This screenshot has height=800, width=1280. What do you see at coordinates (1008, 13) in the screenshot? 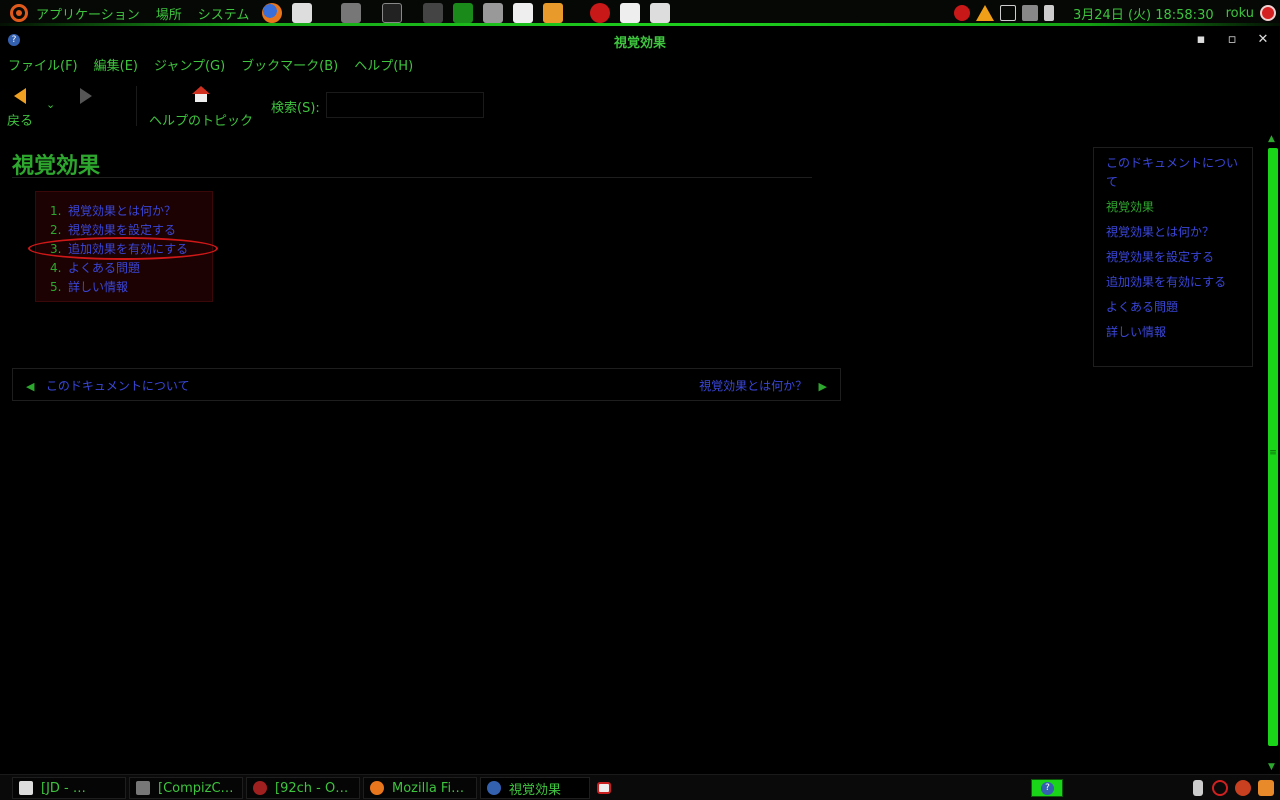
I see `windows-icon` at bounding box center [1008, 13].